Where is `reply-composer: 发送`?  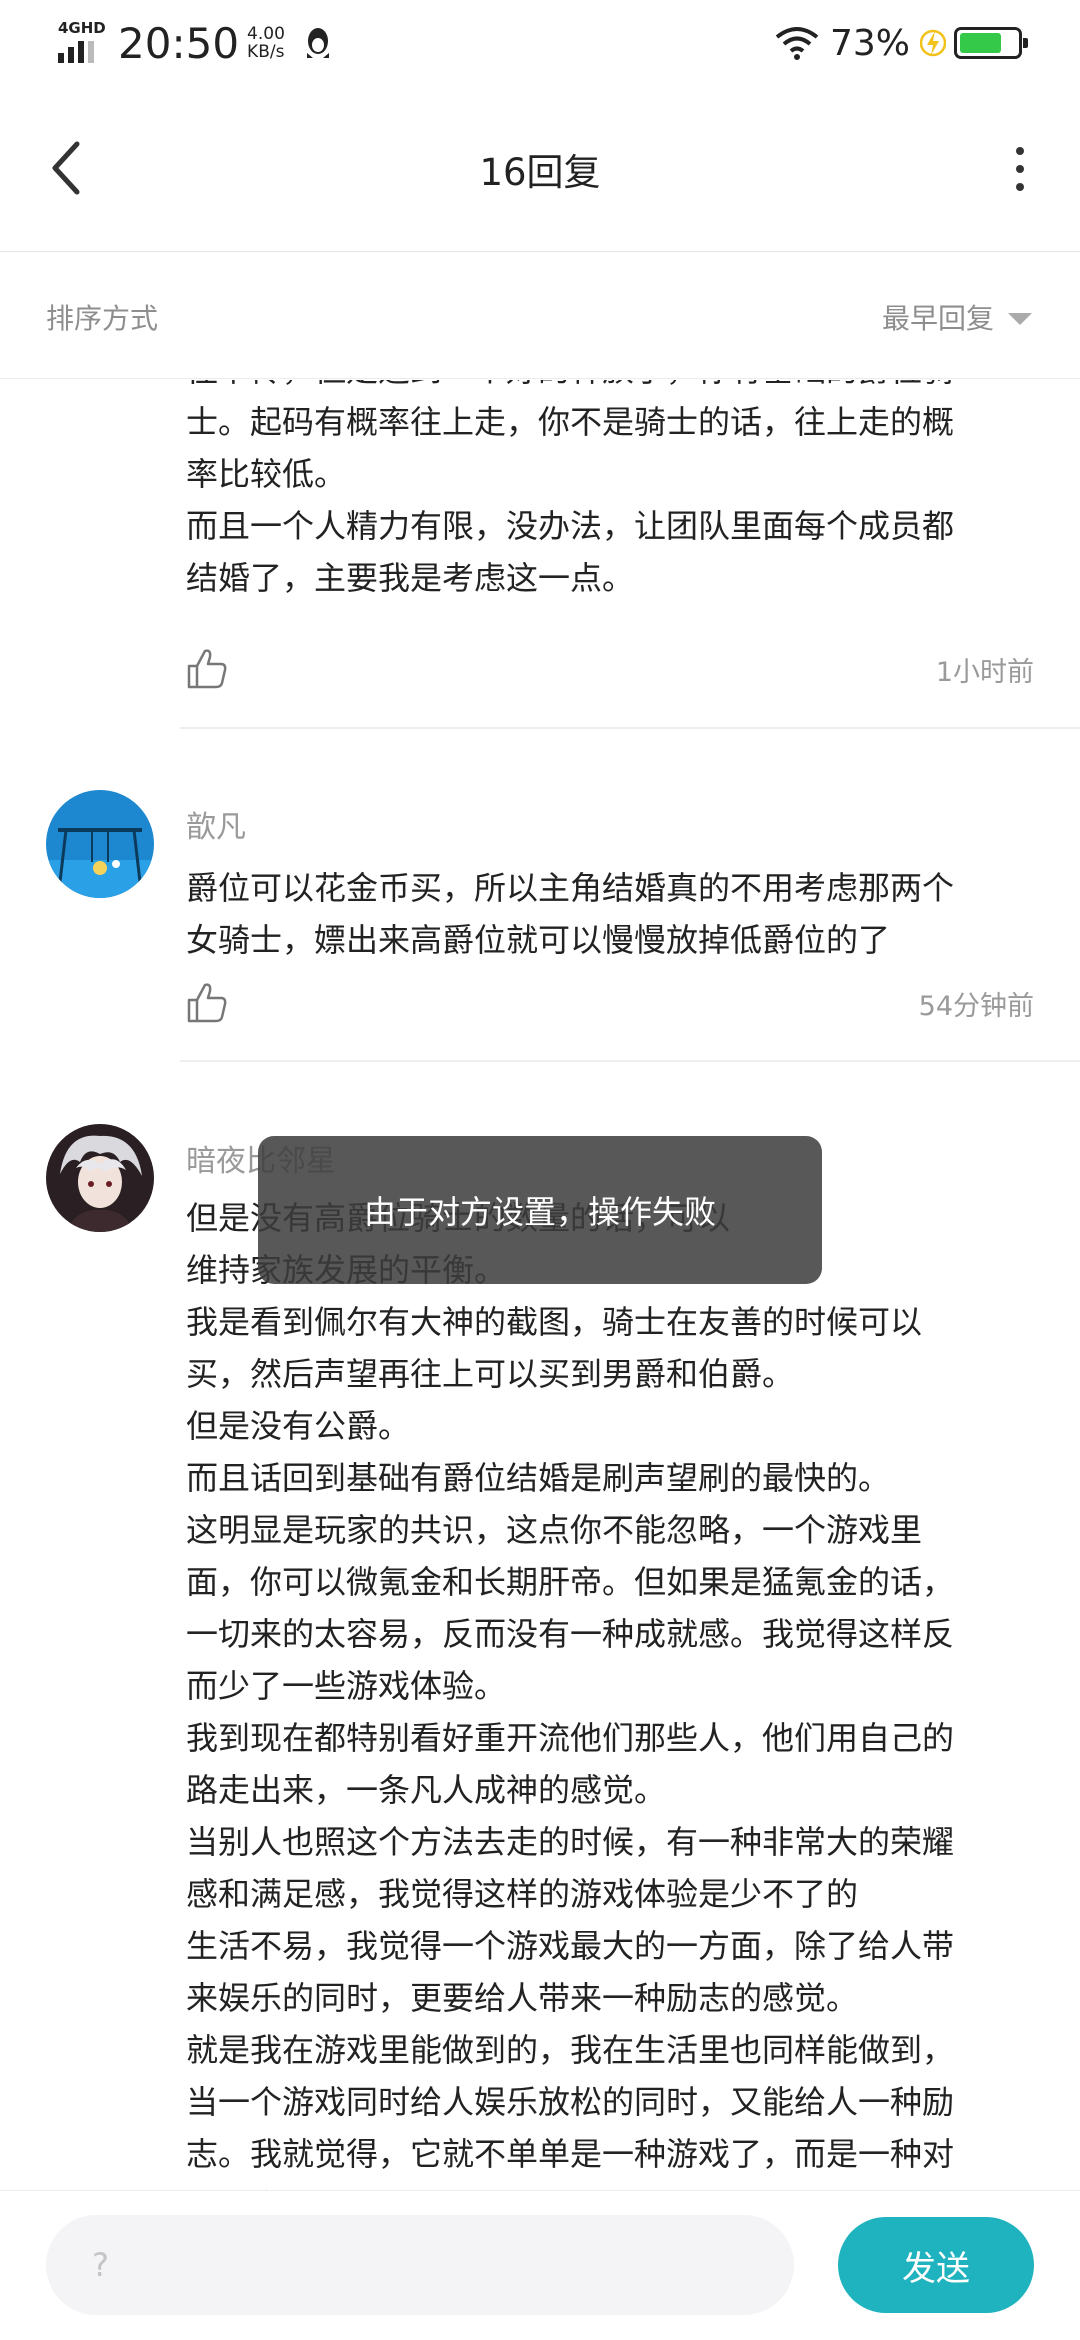 reply-composer: 发送 is located at coordinates (540, 2265).